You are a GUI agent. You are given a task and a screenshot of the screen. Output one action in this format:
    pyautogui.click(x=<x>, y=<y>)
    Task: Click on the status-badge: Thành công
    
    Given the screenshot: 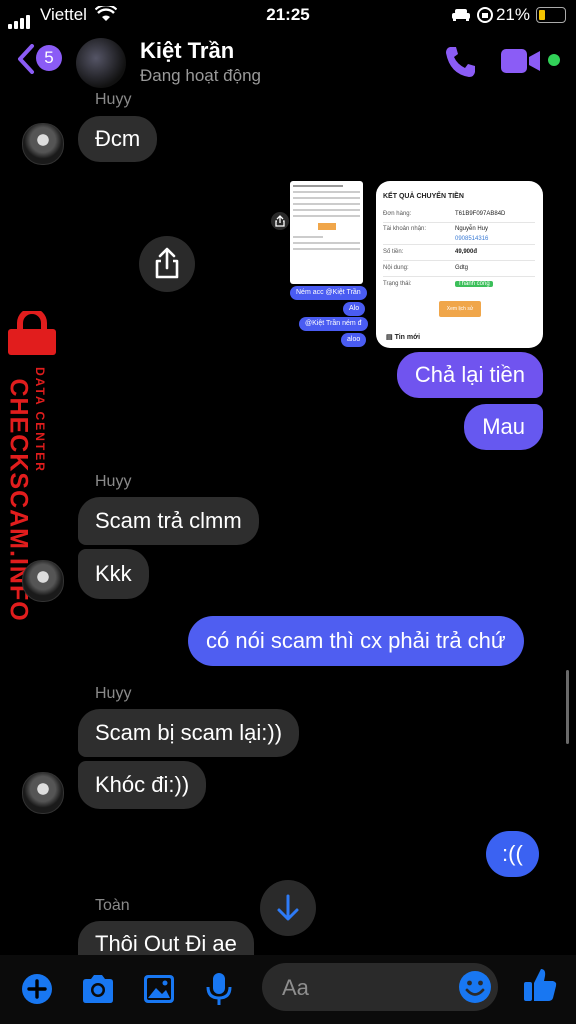 What is the action you would take?
    pyautogui.click(x=474, y=284)
    